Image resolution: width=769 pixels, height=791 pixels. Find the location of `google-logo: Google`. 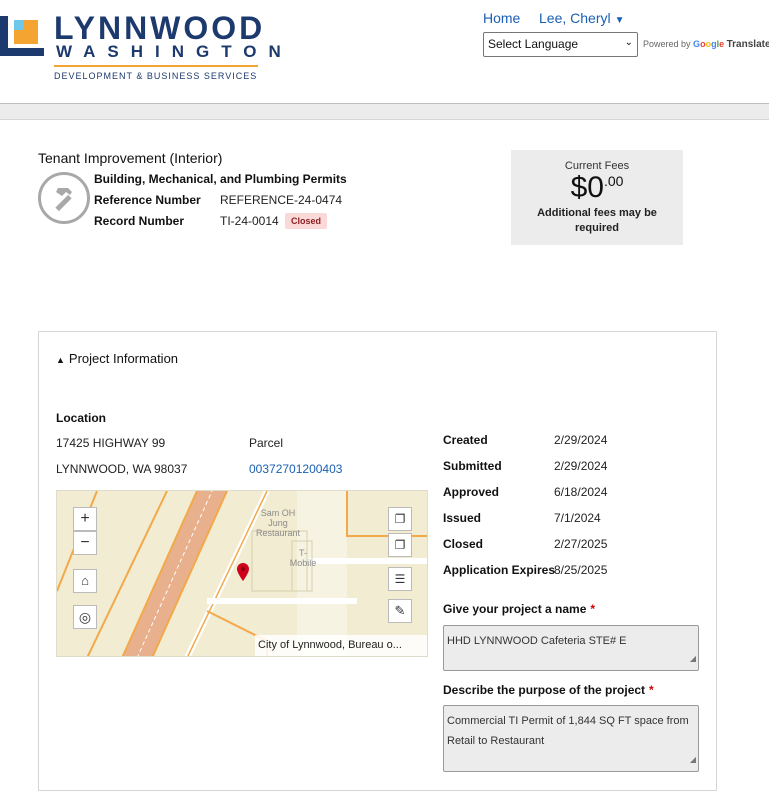

google-logo: Google is located at coordinates (709, 44).